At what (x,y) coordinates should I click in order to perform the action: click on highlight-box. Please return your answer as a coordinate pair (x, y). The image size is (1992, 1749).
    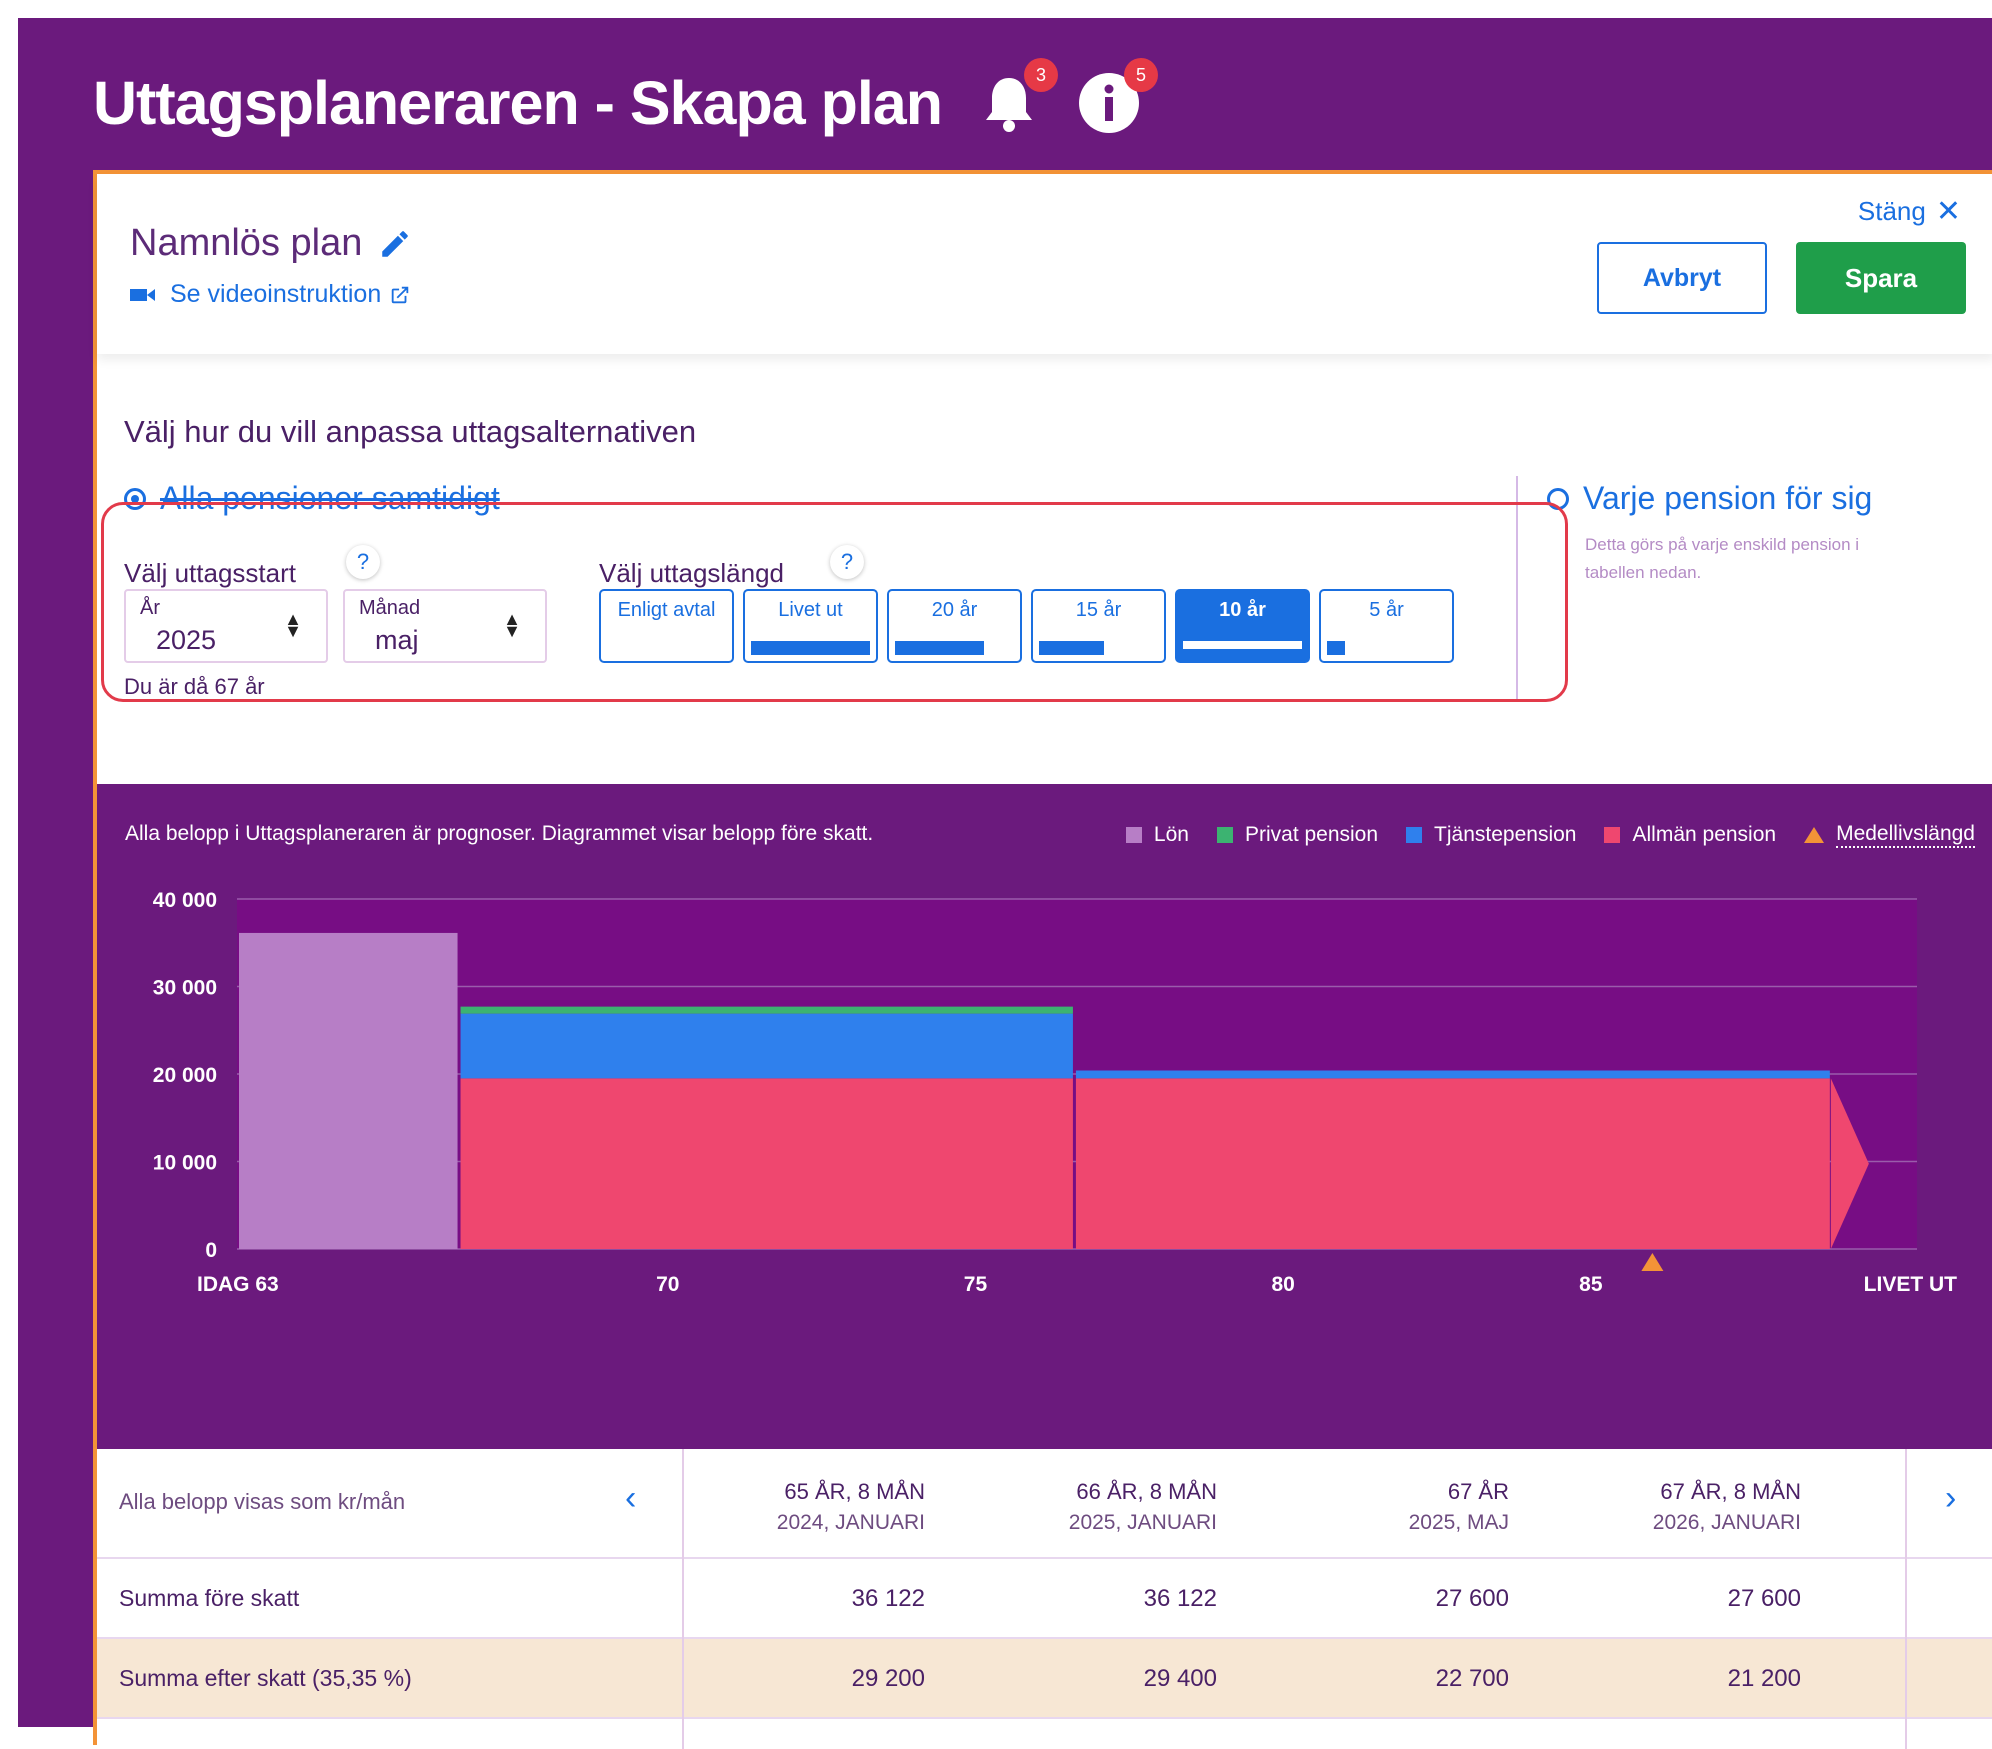
    Looking at the image, I should click on (834, 602).